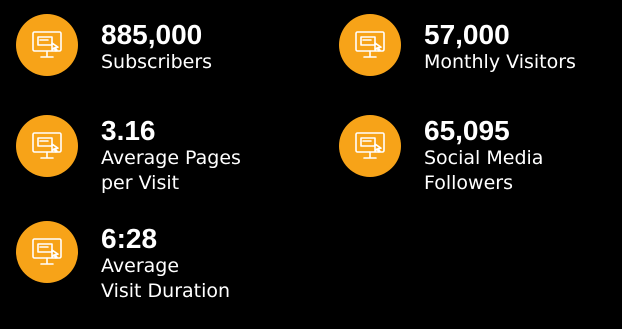 Image resolution: width=622 pixels, height=329 pixels. I want to click on stat-label-line2: Visit Duration, so click(166, 291).